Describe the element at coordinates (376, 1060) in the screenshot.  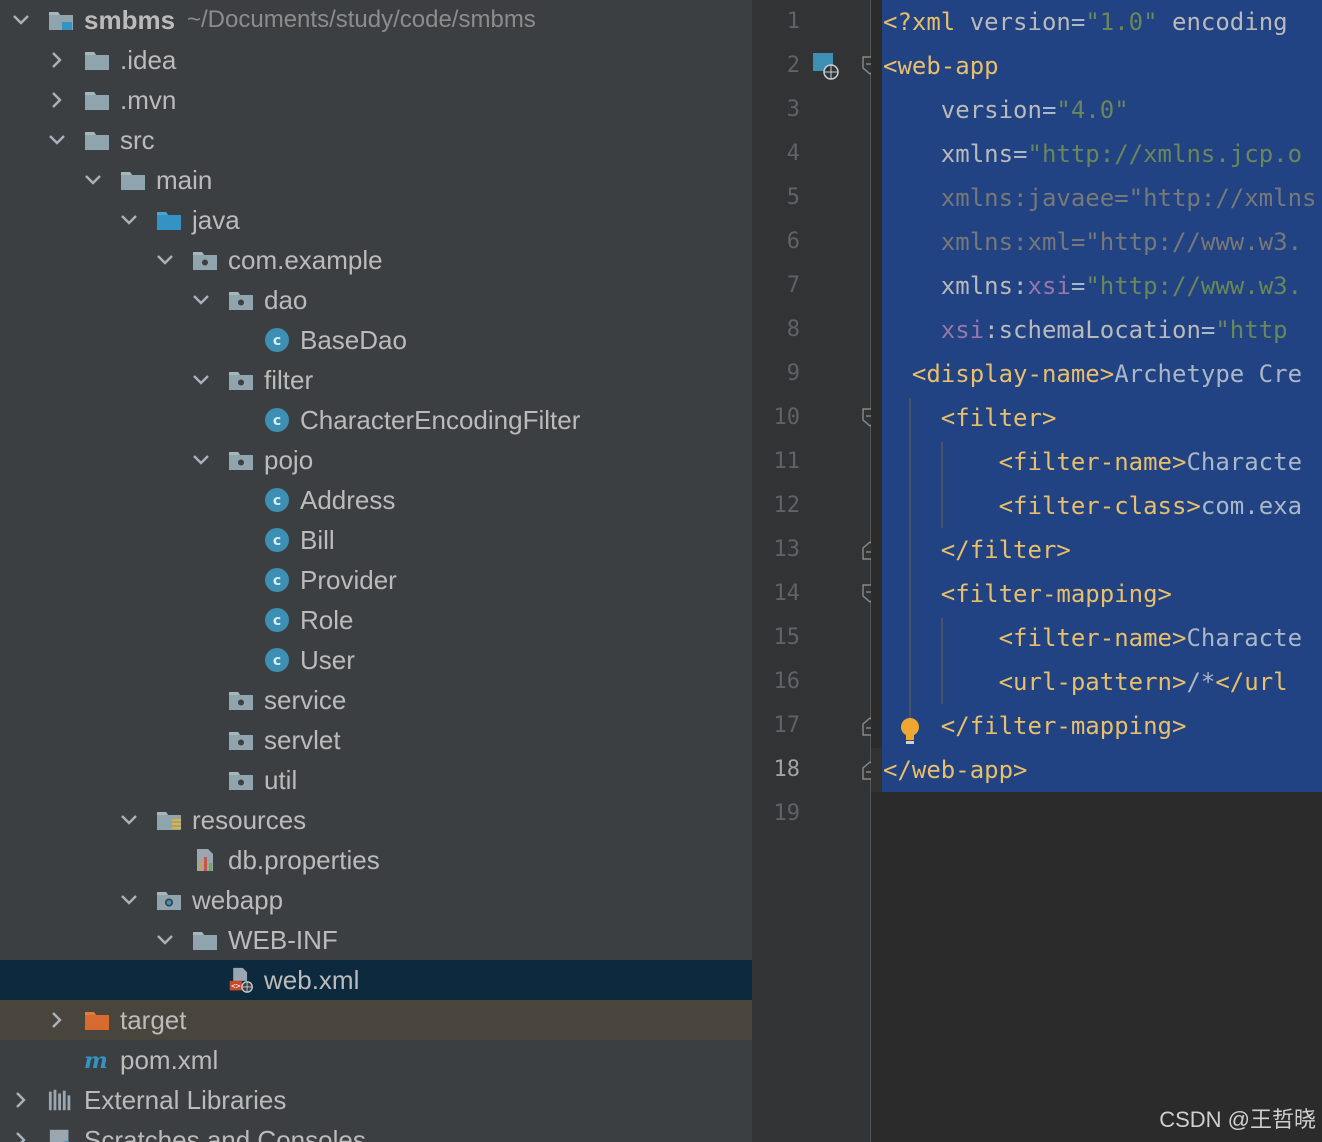
I see `tree-item-pom-xml: m pom.xml` at that location.